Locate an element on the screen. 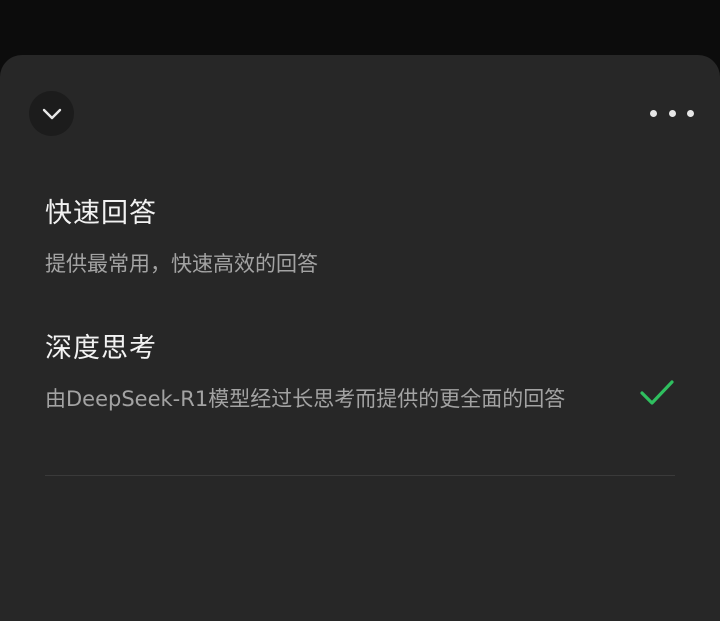  divider is located at coordinates (360, 475).